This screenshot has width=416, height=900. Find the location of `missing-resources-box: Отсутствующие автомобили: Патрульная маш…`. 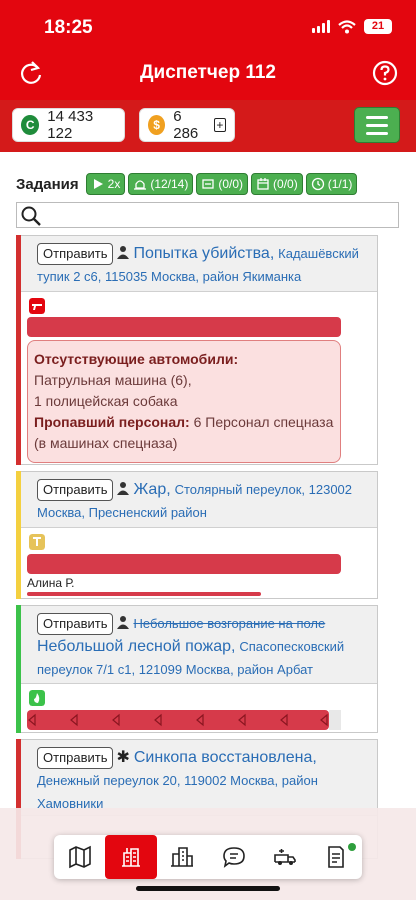

missing-resources-box: Отсутствующие автомобили: Патрульная маш… is located at coordinates (184, 401).